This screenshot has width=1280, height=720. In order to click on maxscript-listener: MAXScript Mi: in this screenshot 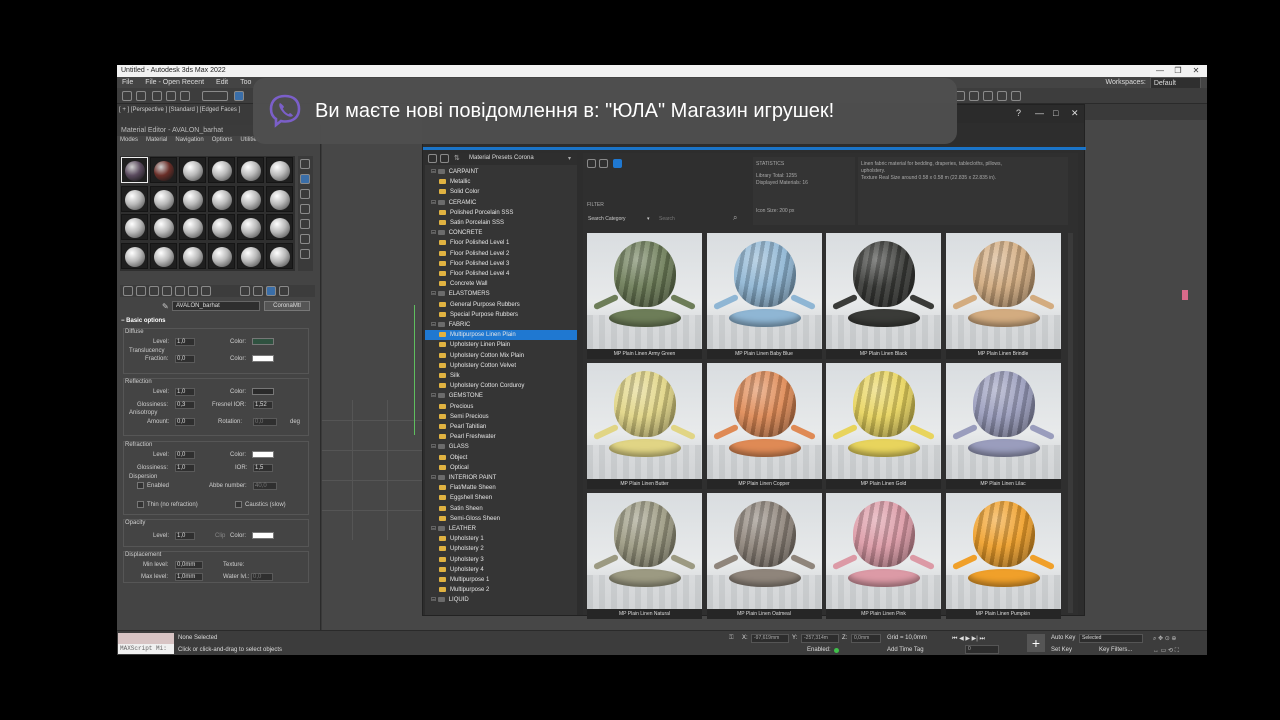, I will do `click(146, 643)`.